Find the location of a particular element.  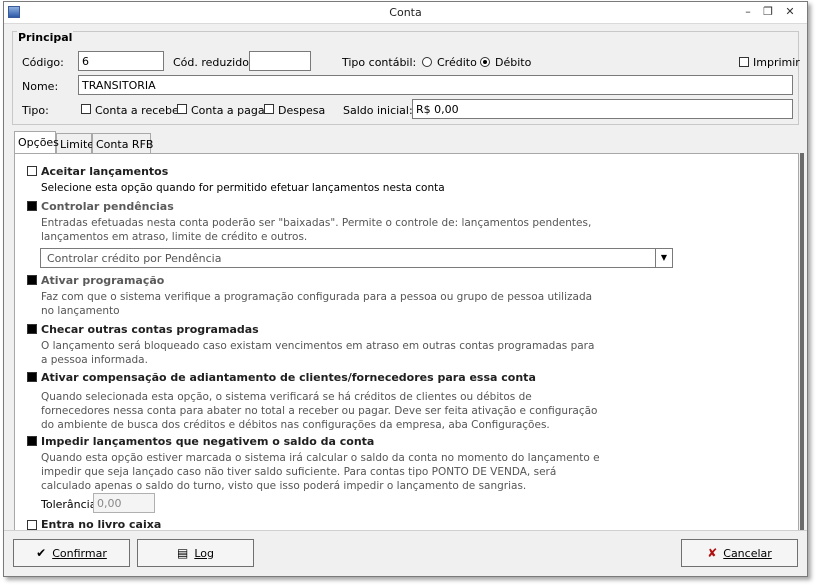

log-button: ▤ Log is located at coordinates (195, 553).